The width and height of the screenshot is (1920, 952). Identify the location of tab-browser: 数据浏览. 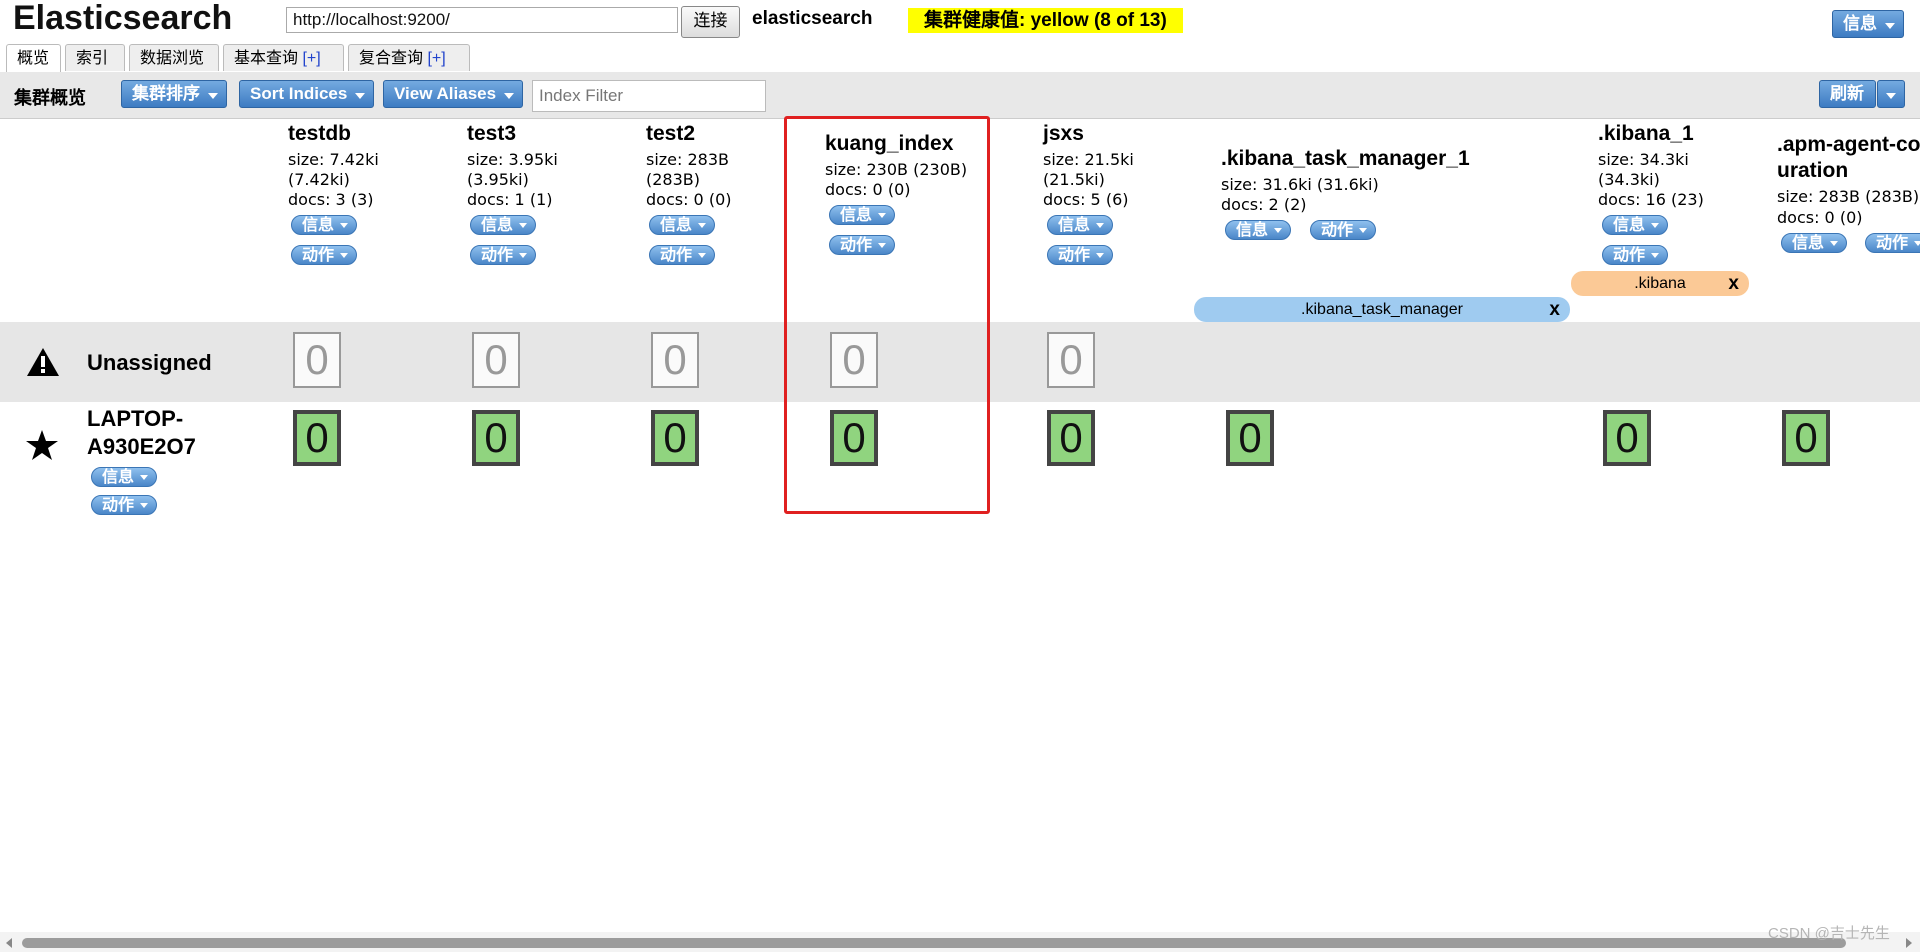
(174, 57).